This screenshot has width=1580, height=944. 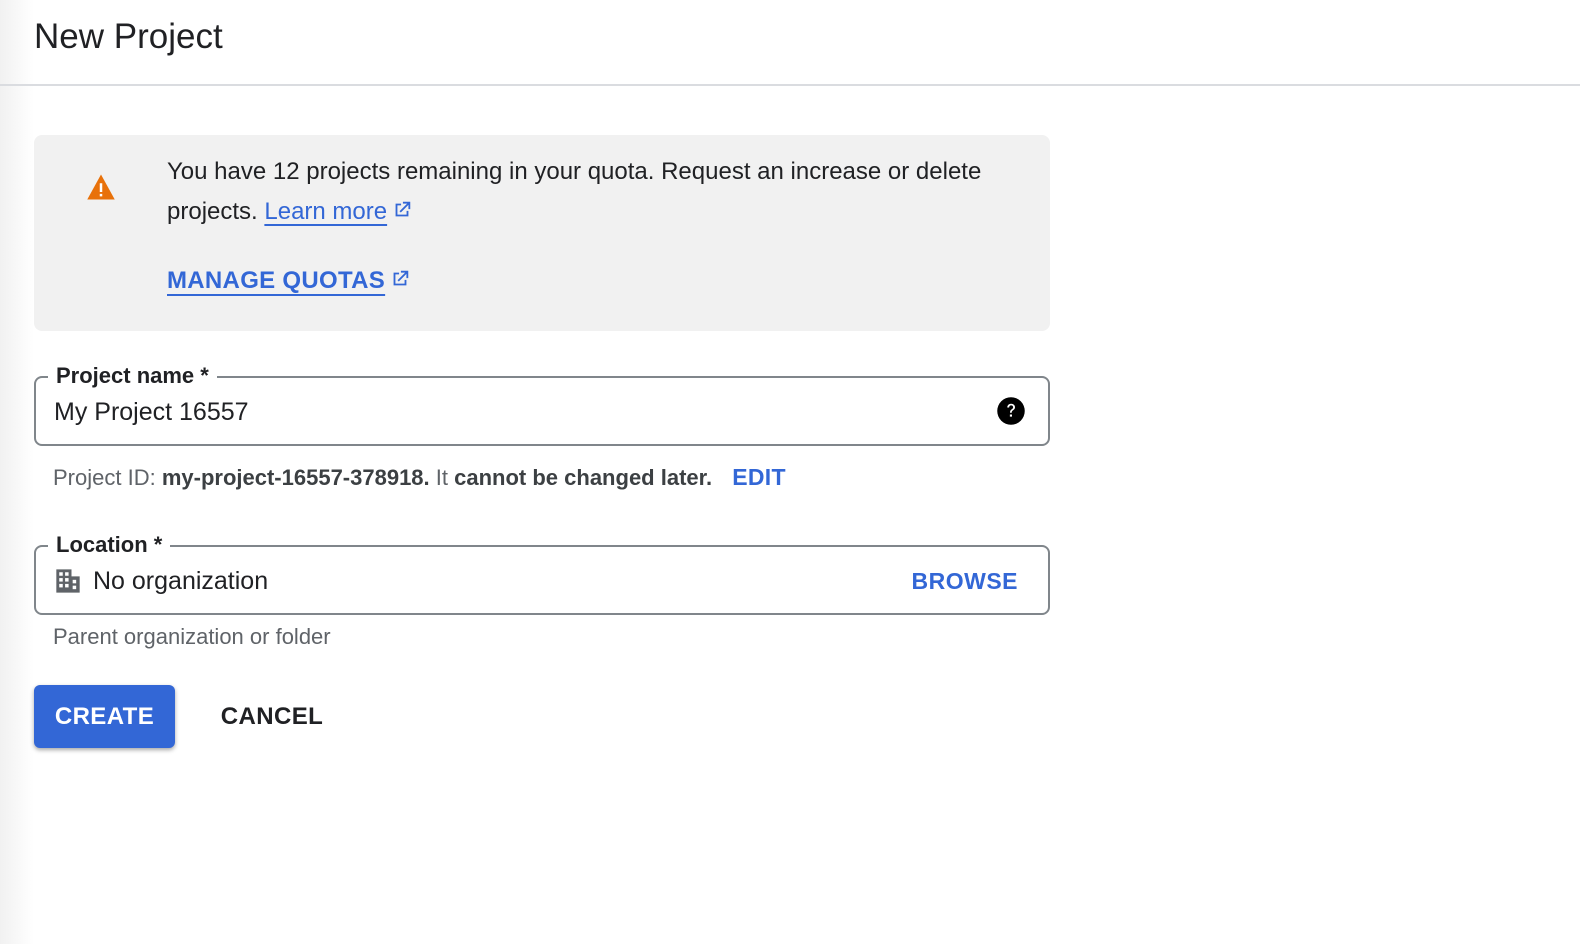 I want to click on project-name-input: My Project 16557, so click(x=151, y=412).